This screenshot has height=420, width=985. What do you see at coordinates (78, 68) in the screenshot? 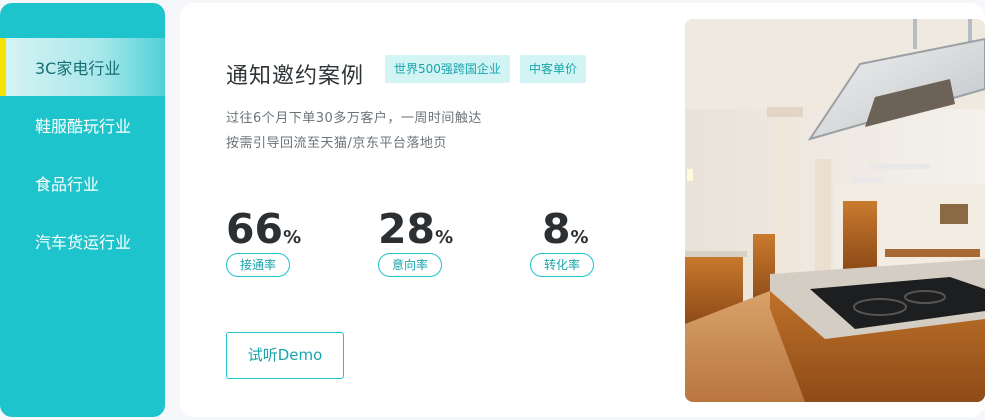
I see `sidebar-item-label: 3C家电行业` at bounding box center [78, 68].